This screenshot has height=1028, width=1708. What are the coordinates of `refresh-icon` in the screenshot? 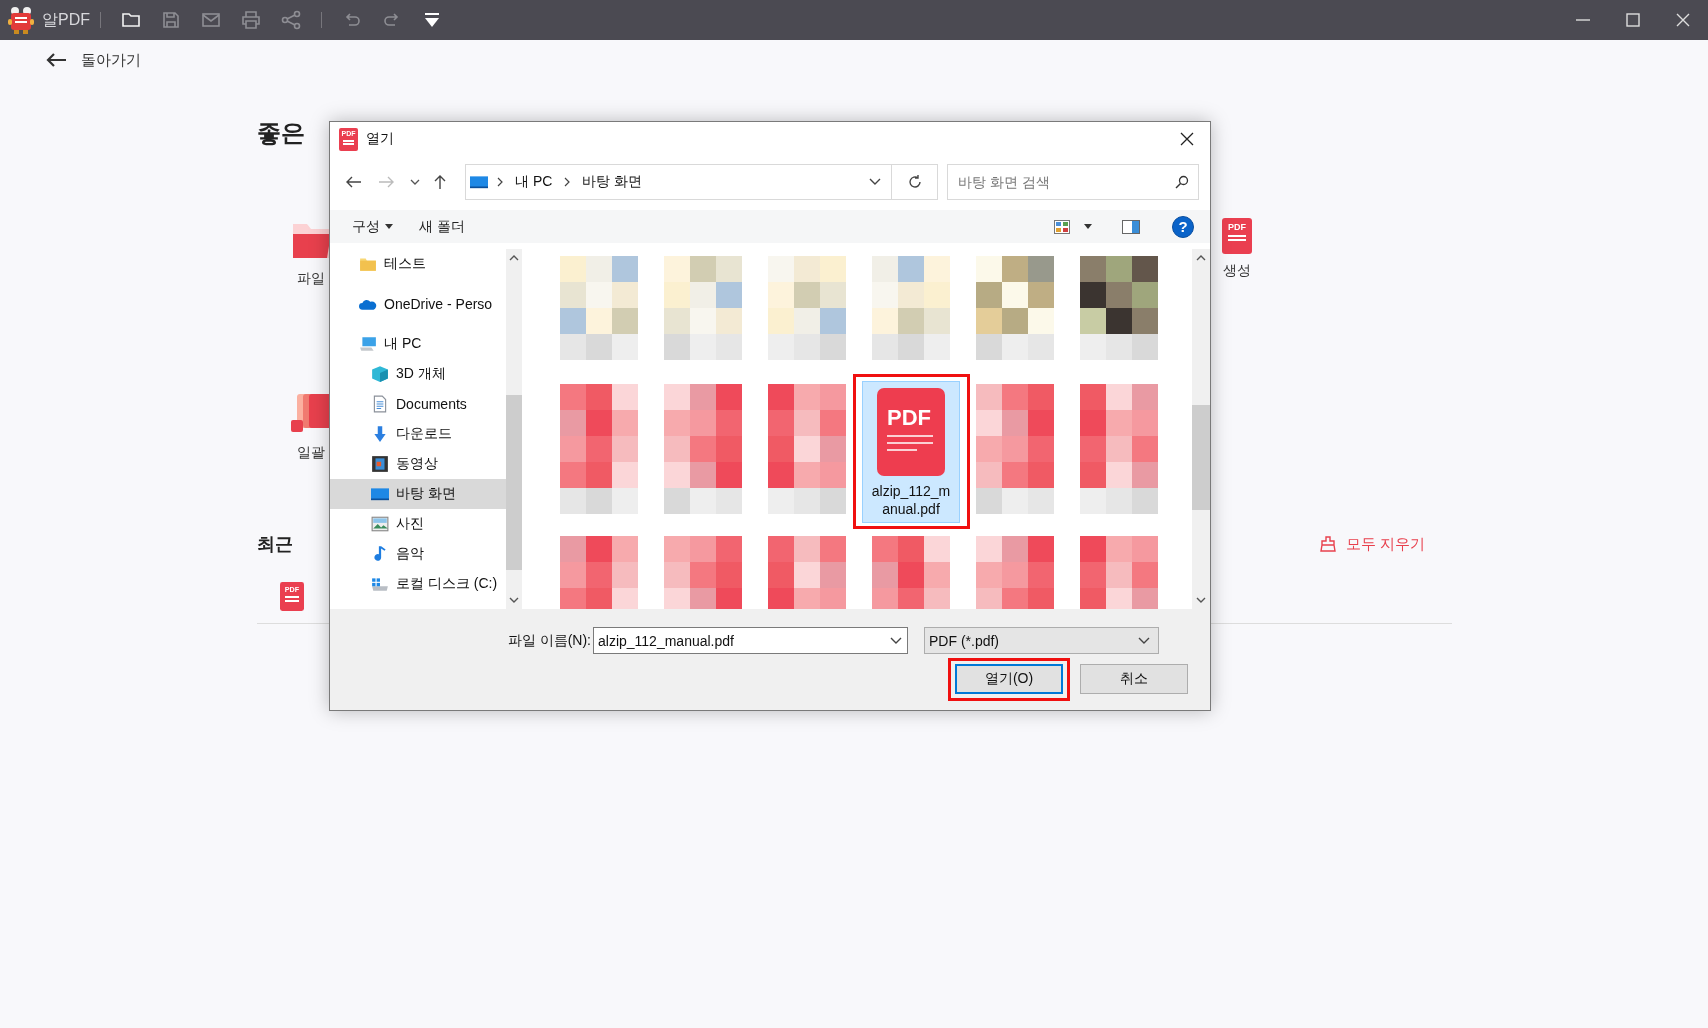 It's located at (914, 182).